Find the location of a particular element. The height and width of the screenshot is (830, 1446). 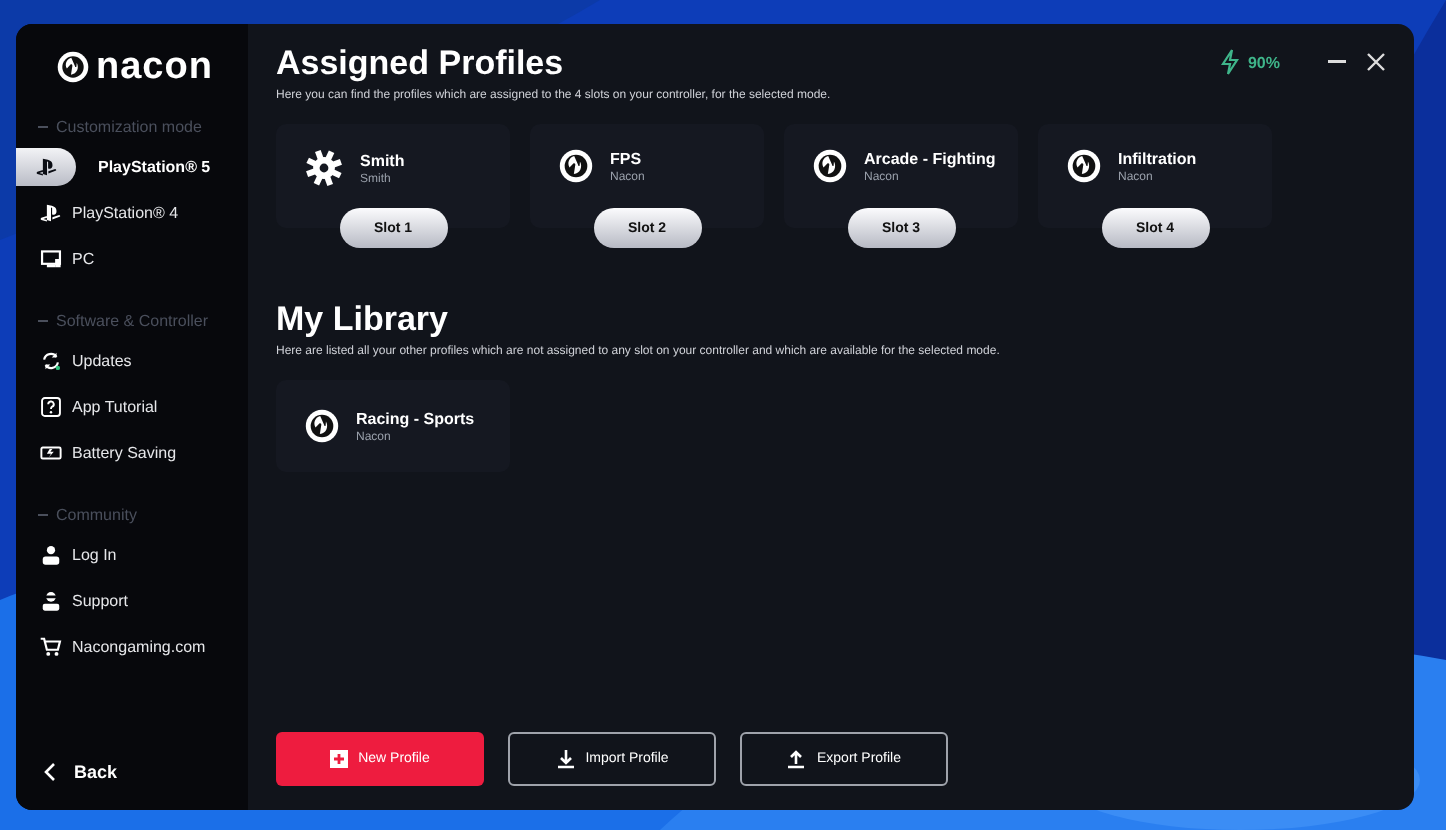

sidebar-item: PC is located at coordinates (132, 259).